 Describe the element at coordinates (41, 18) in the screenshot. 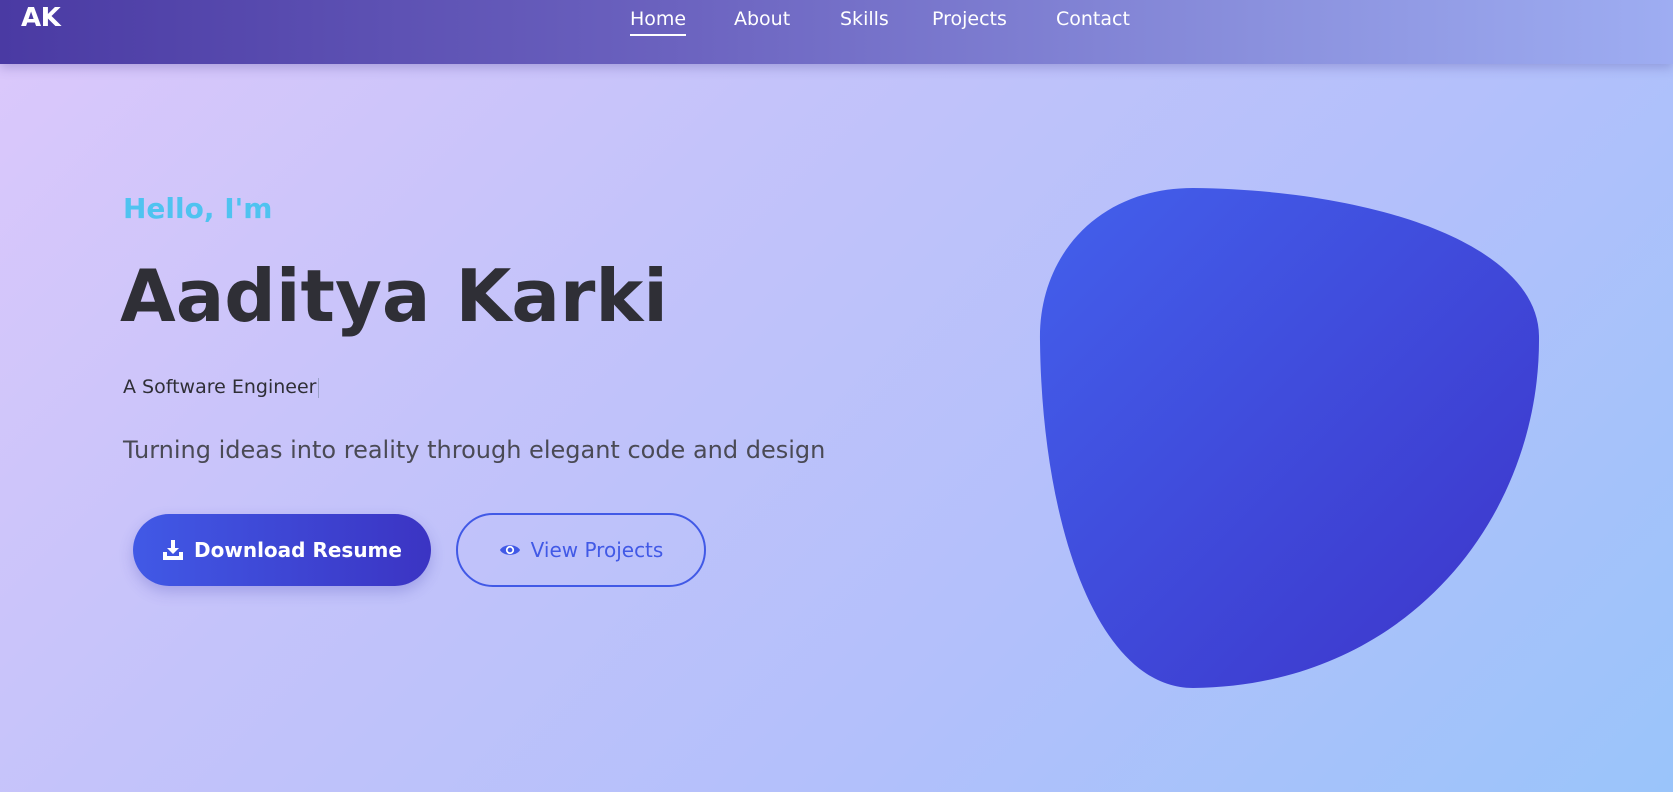

I see `brand-logo: AK` at that location.